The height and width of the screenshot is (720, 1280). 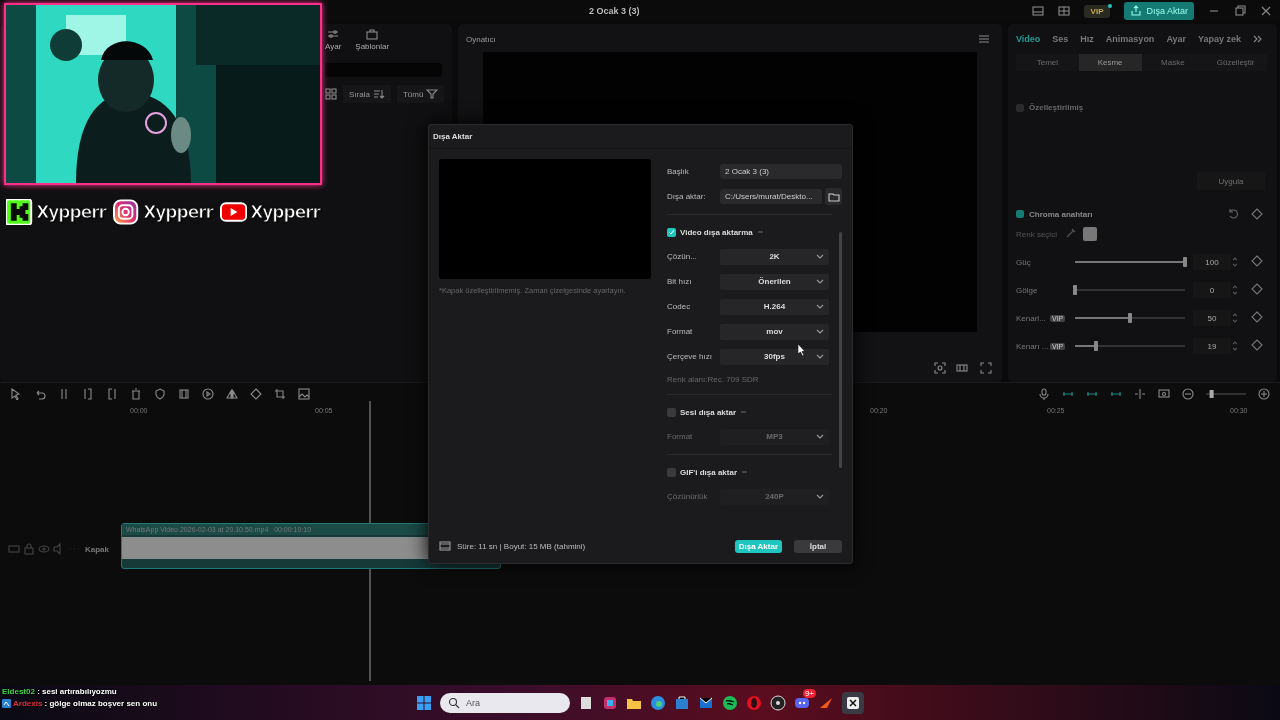 I want to click on adjust-icon, so click(x=333, y=34).